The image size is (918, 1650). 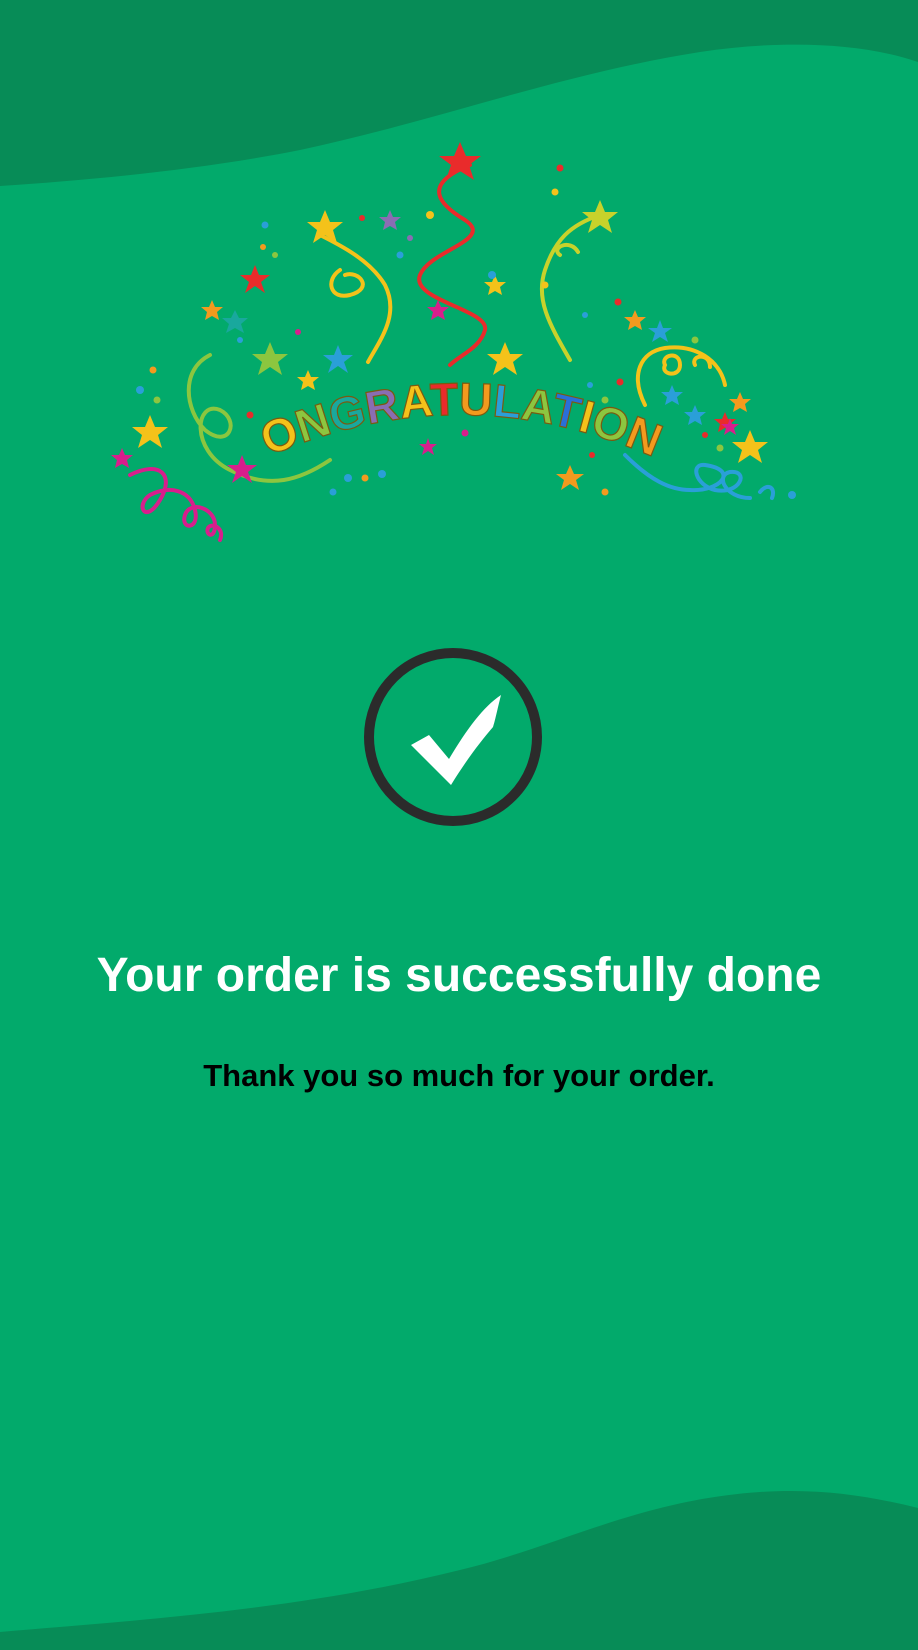 What do you see at coordinates (681, 376) in the screenshot?
I see `streamer-yellow-curl` at bounding box center [681, 376].